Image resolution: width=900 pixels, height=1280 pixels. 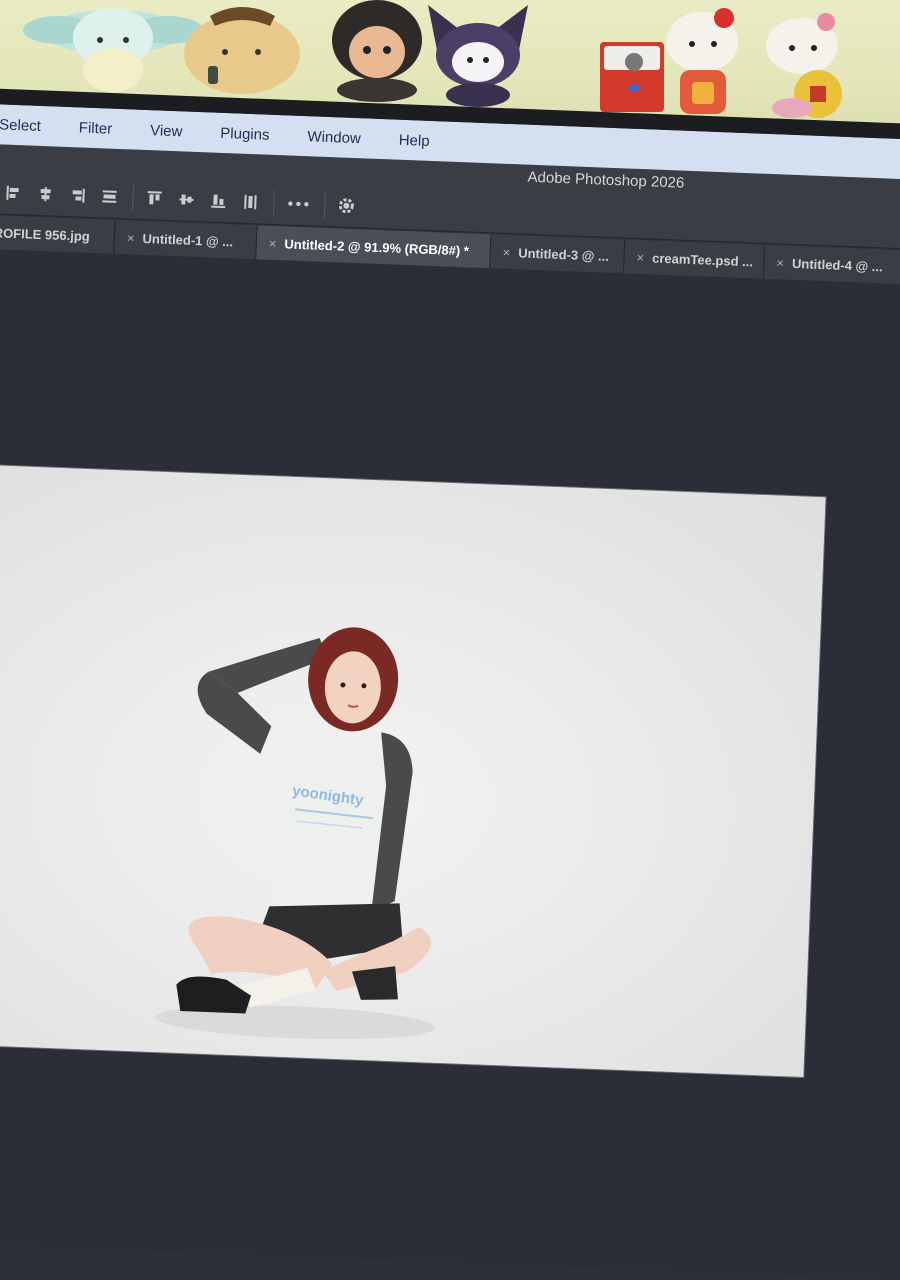 I want to click on menu-plugins: Plugins, so click(x=245, y=133).